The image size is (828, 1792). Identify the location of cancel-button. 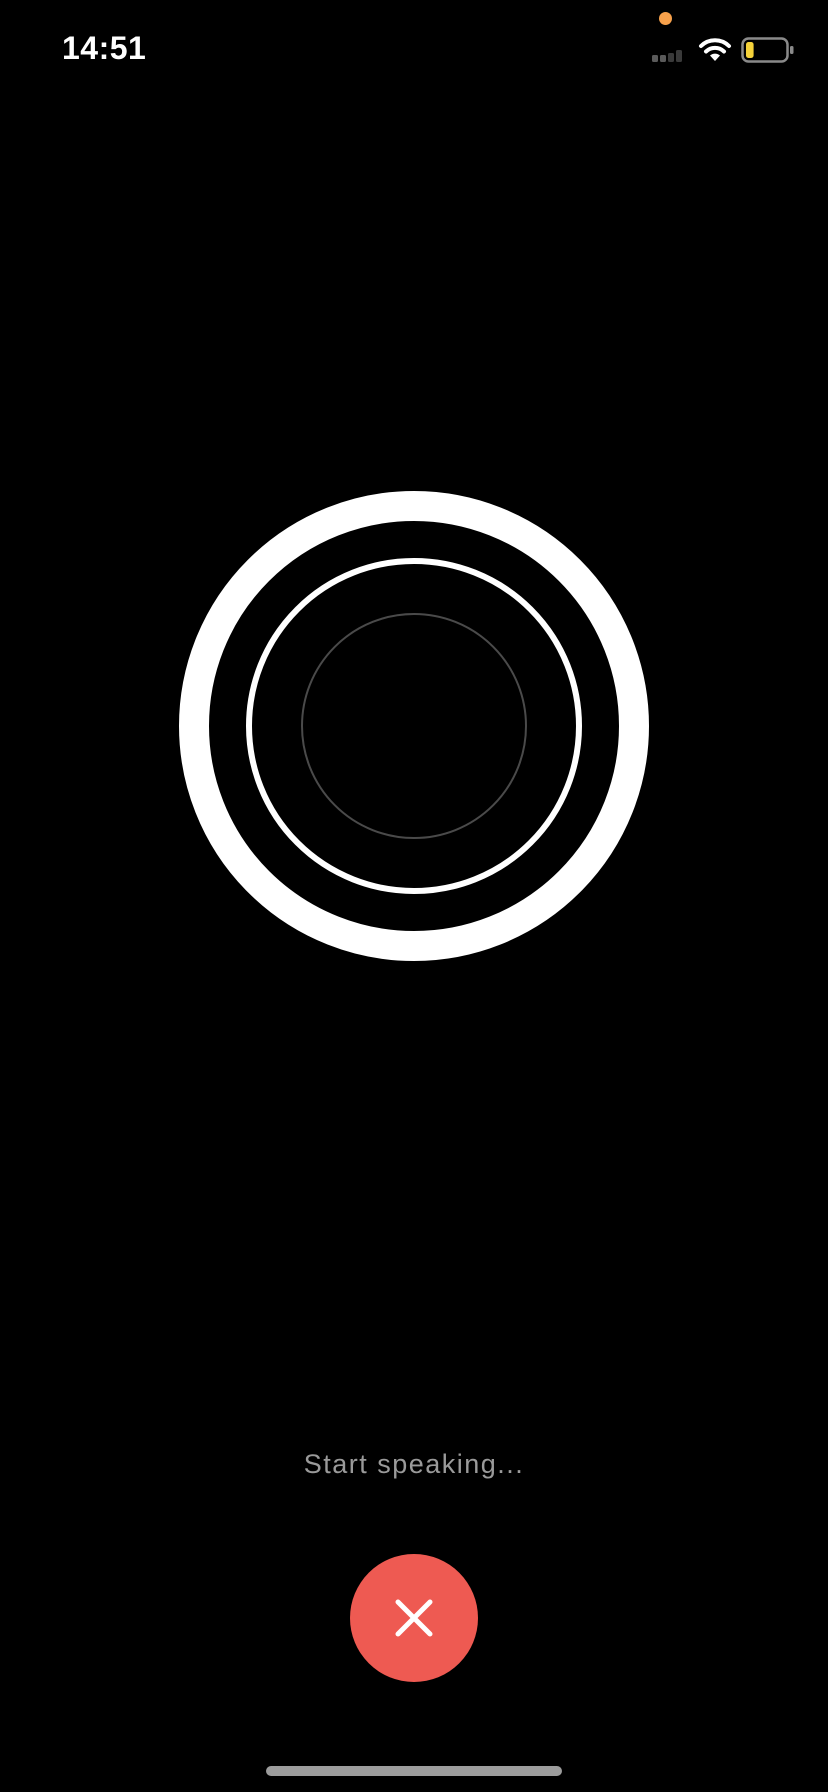
(414, 1618).